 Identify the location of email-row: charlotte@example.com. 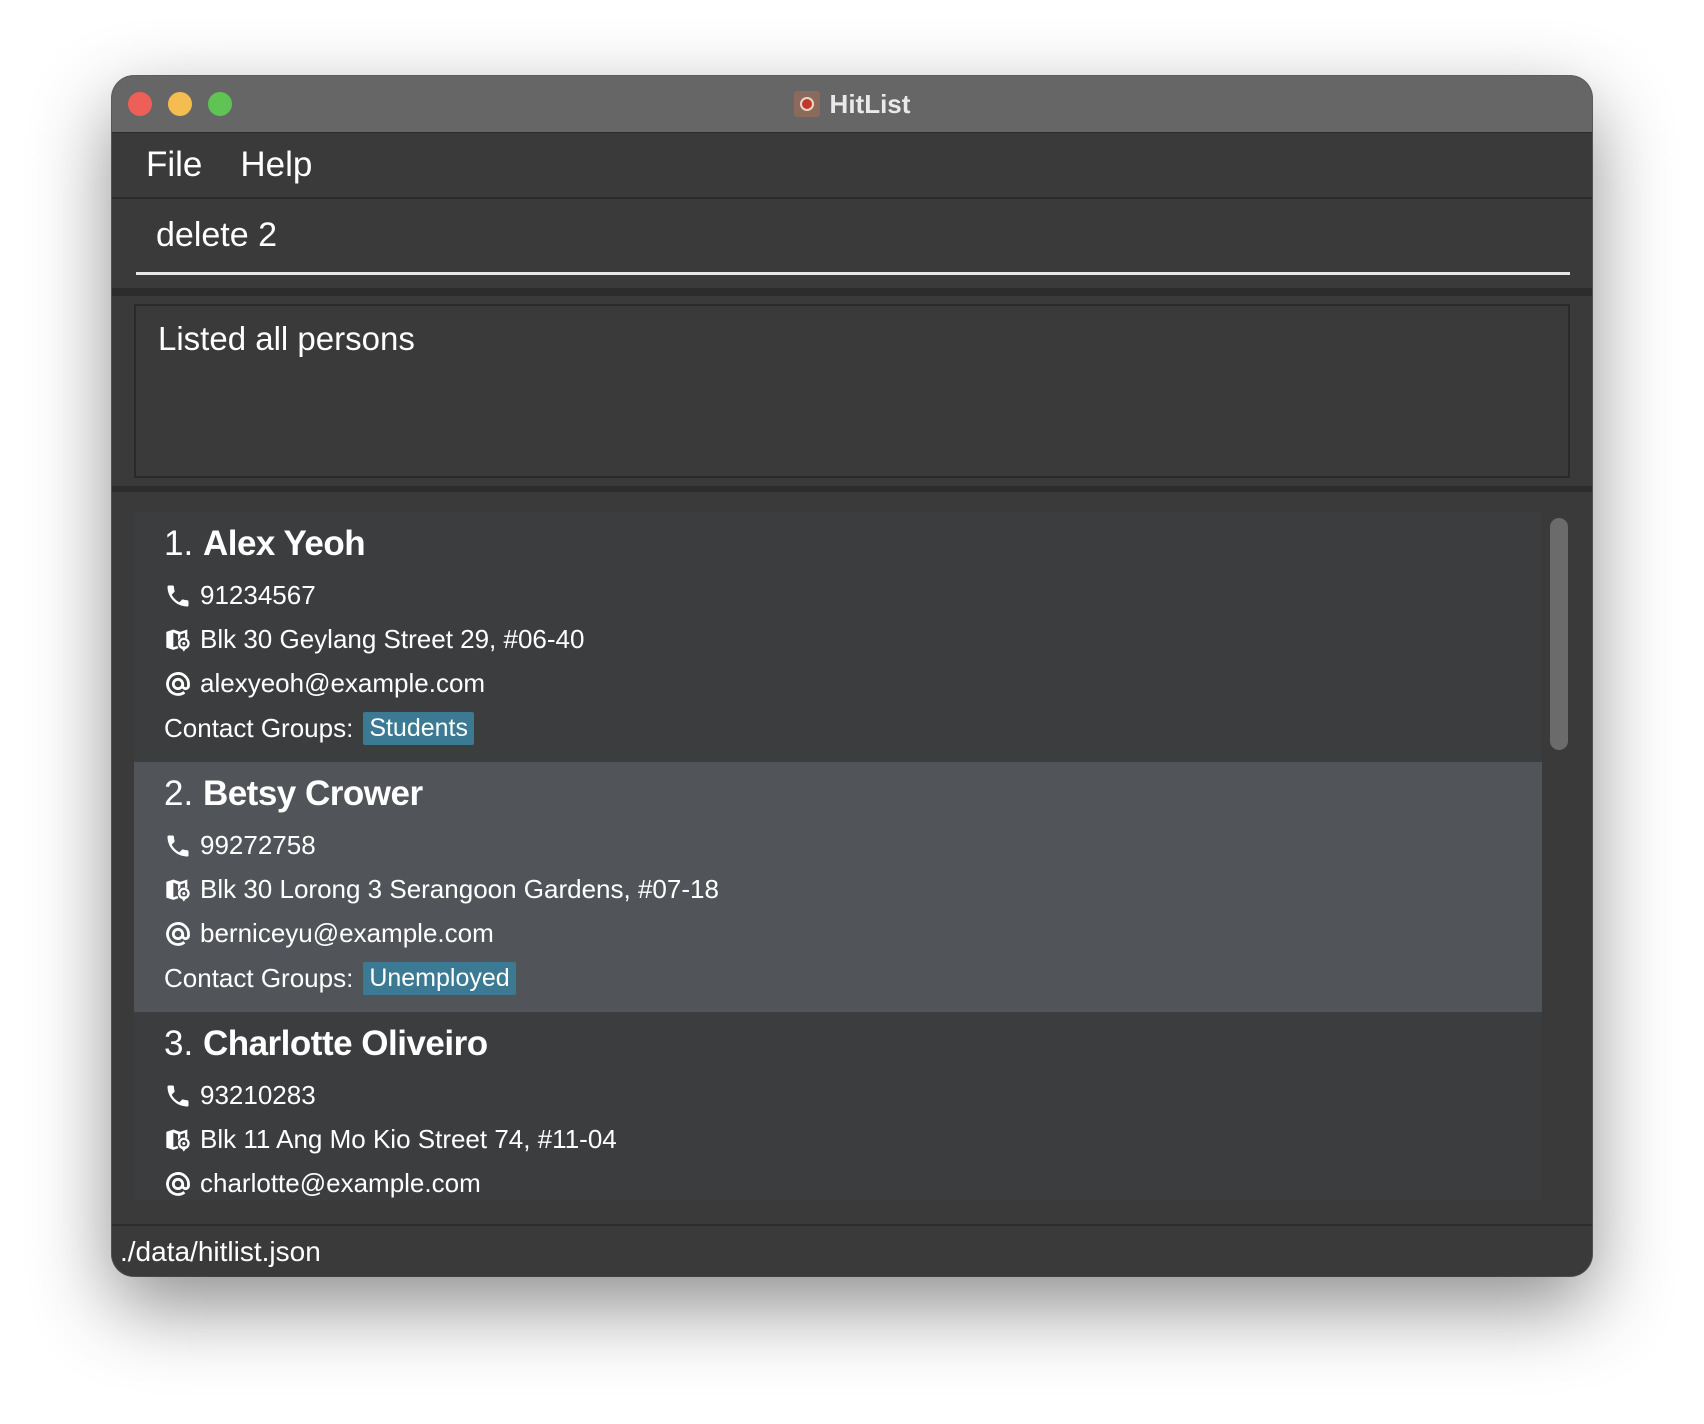
(322, 1183).